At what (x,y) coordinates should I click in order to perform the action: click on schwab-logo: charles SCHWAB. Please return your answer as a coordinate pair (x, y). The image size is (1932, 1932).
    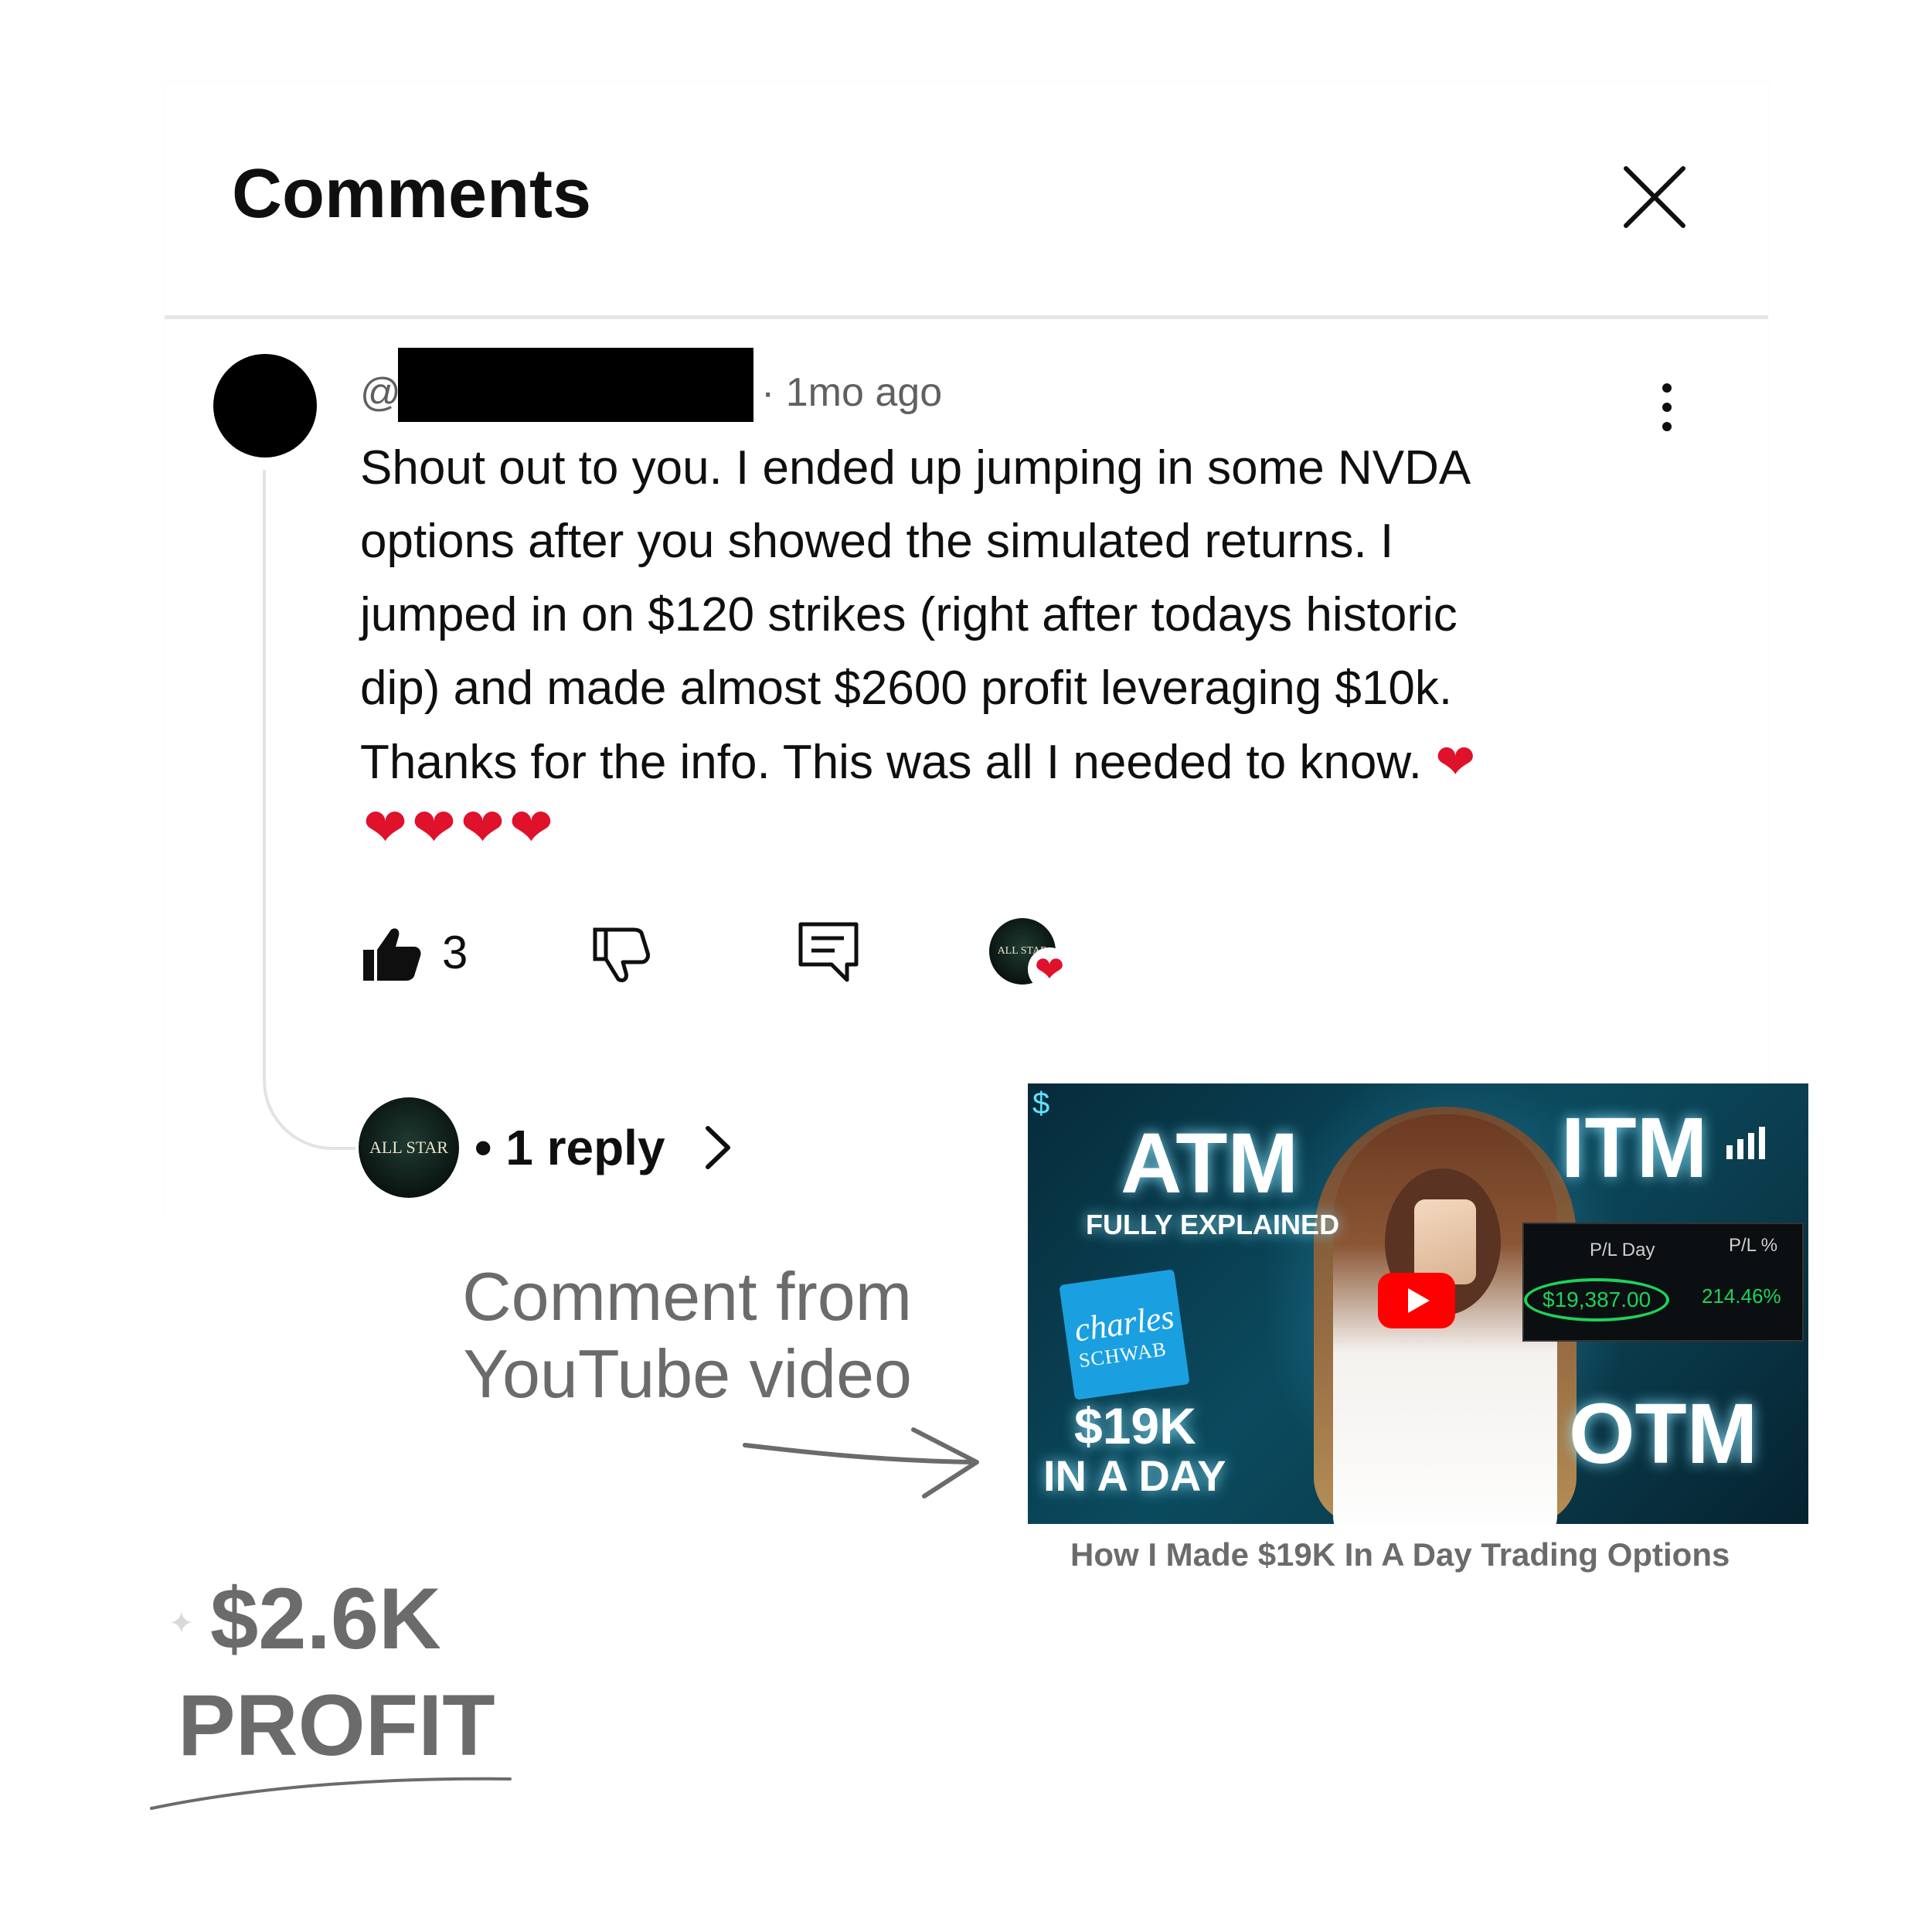
    Looking at the image, I should click on (1125, 1334).